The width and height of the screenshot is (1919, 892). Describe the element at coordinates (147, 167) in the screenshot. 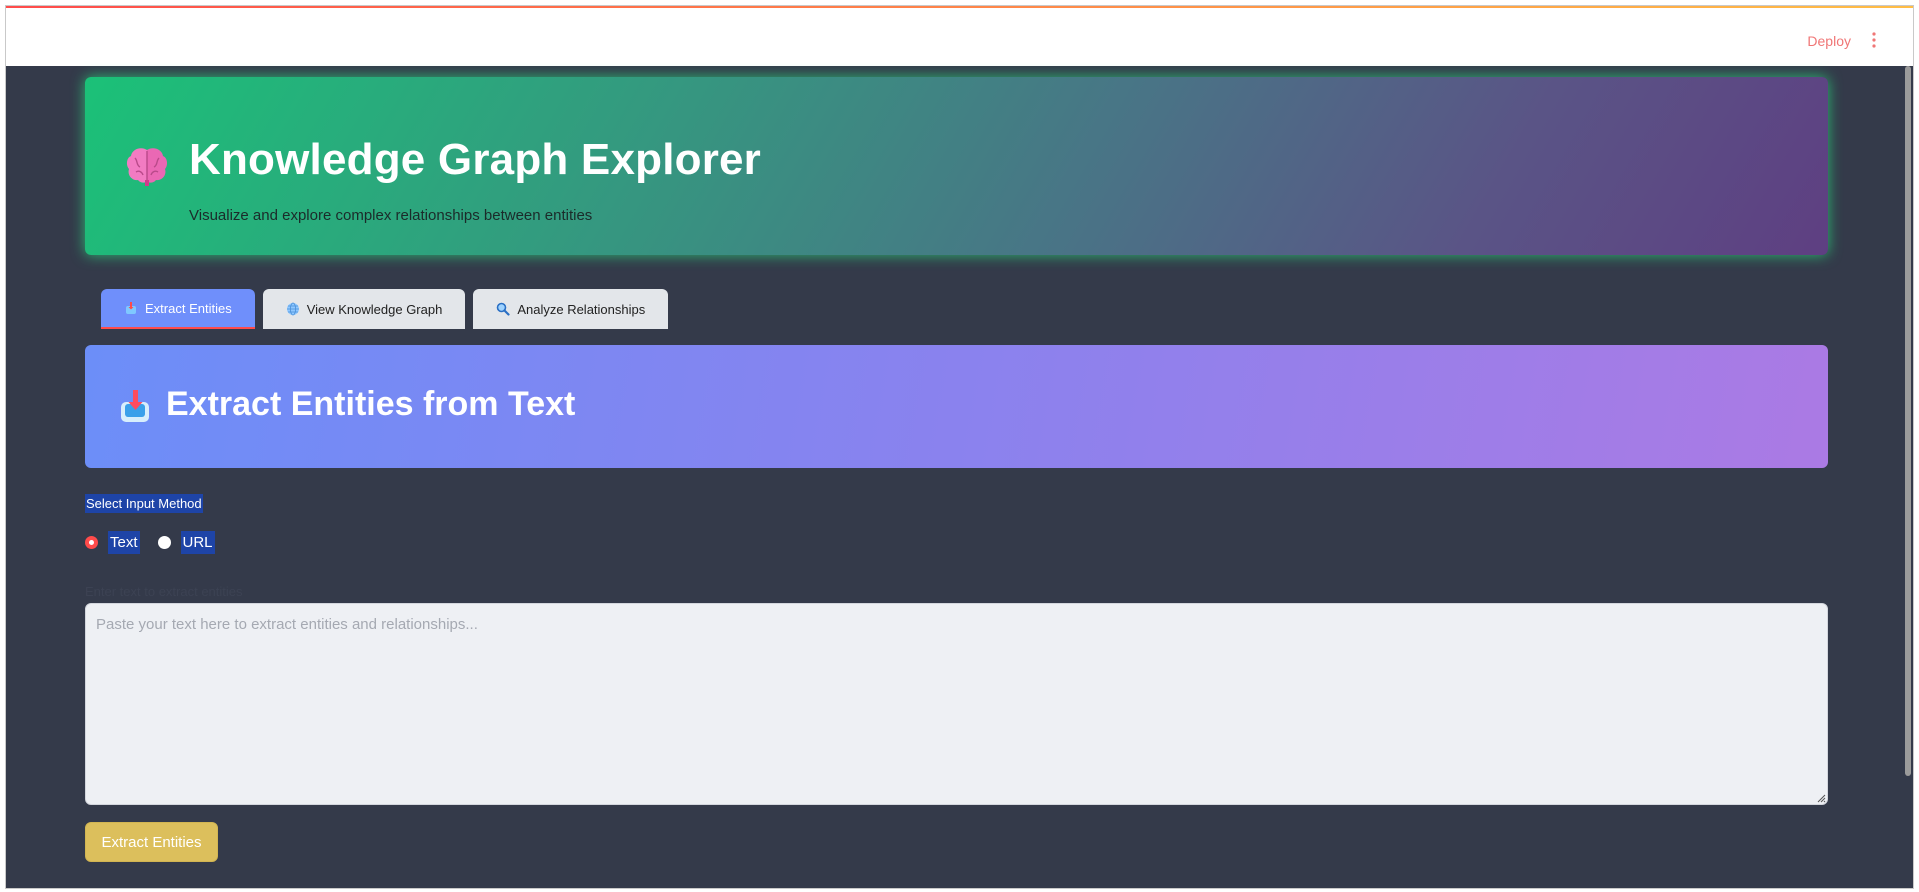

I see `brain-icon` at that location.